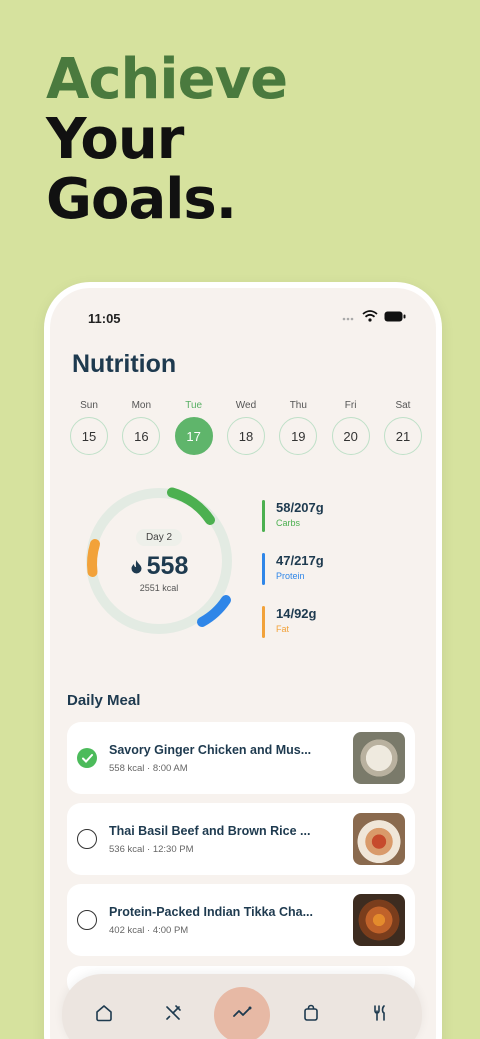 This screenshot has height=1039, width=480. Describe the element at coordinates (124, 364) in the screenshot. I see `page-title: Nutrition` at that location.